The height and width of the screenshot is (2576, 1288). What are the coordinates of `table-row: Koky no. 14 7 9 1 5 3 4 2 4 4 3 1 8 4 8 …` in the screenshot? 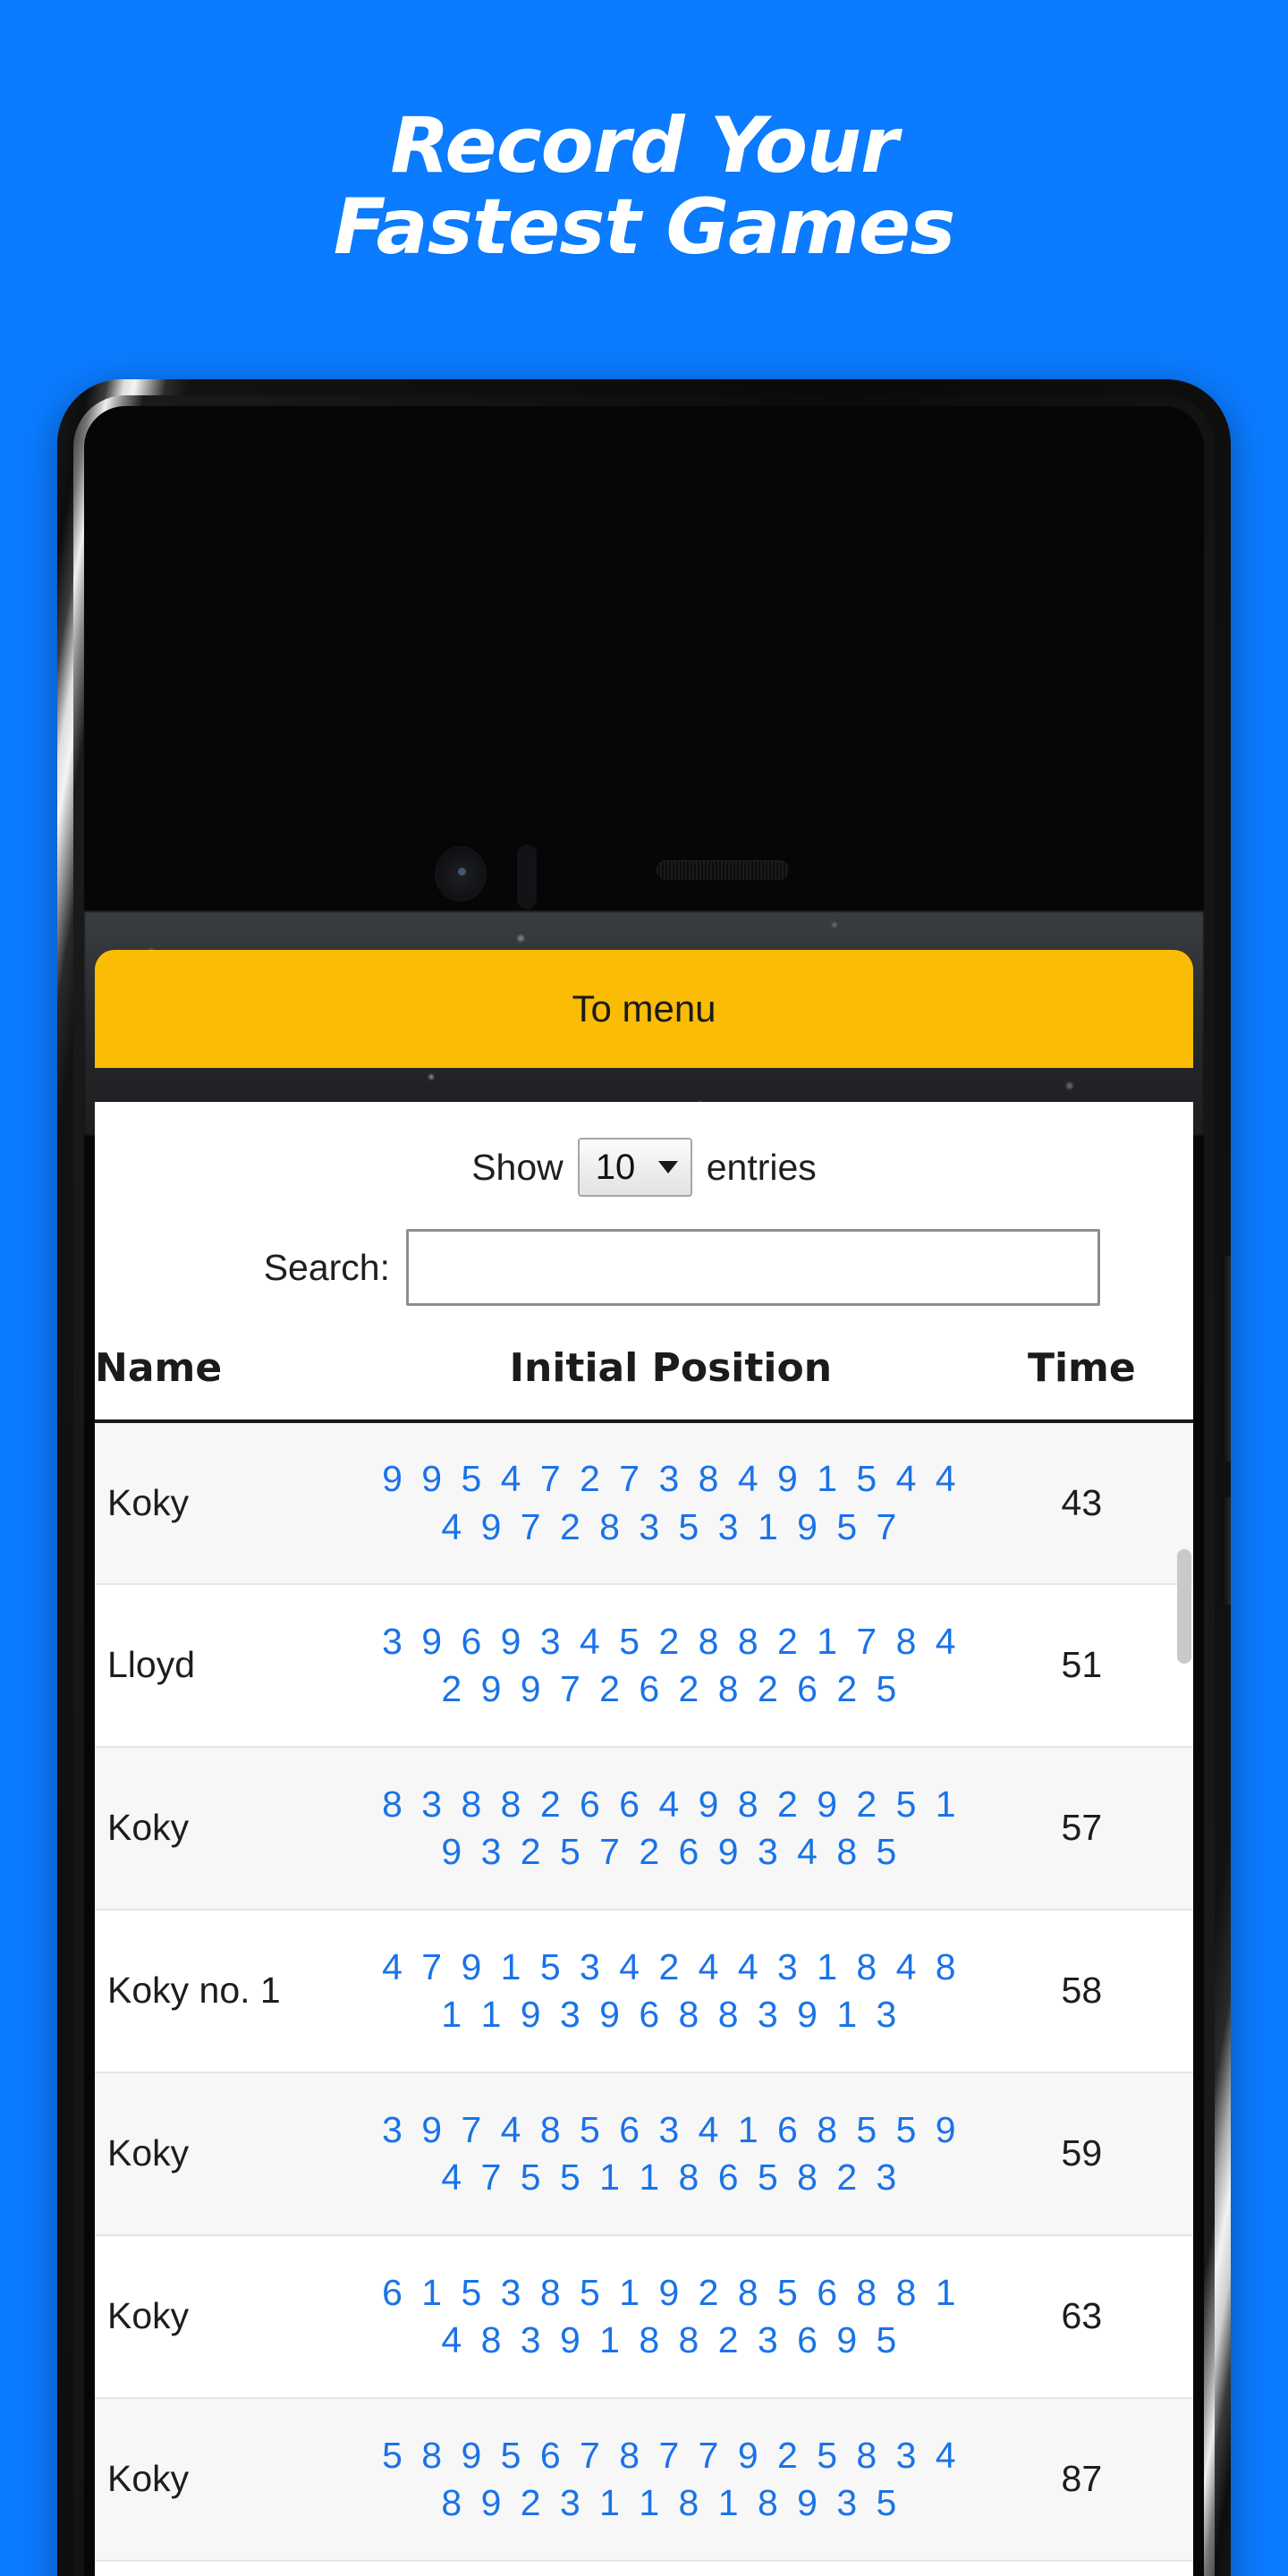 It's located at (644, 1991).